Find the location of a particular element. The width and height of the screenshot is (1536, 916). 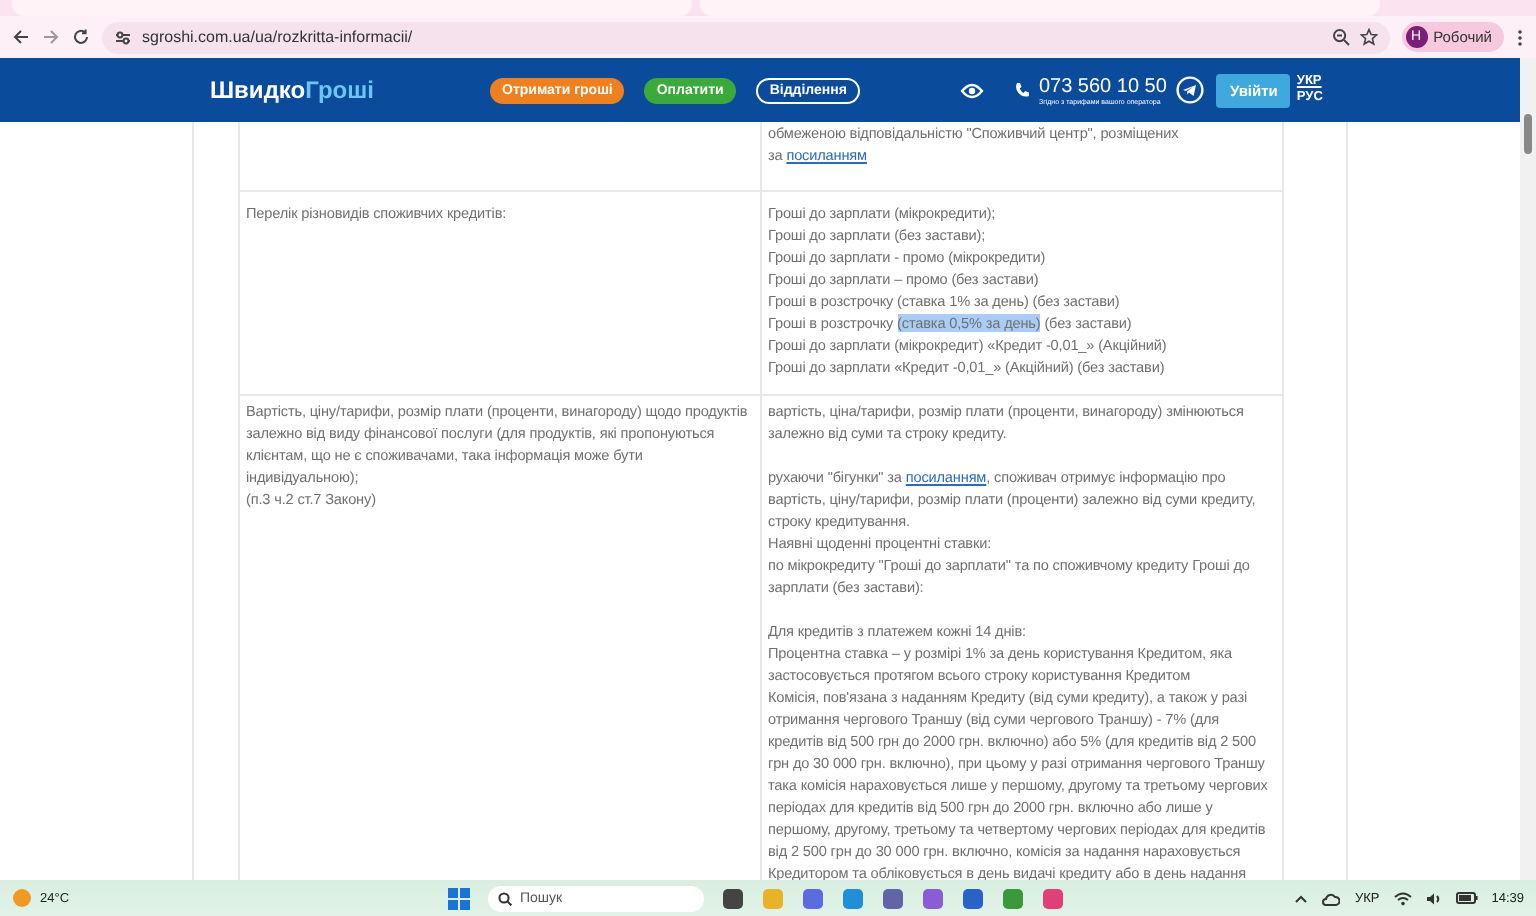

address-bar: sgroshi.com.ua/ua/rozkritta-informacii/ is located at coordinates (746, 37).